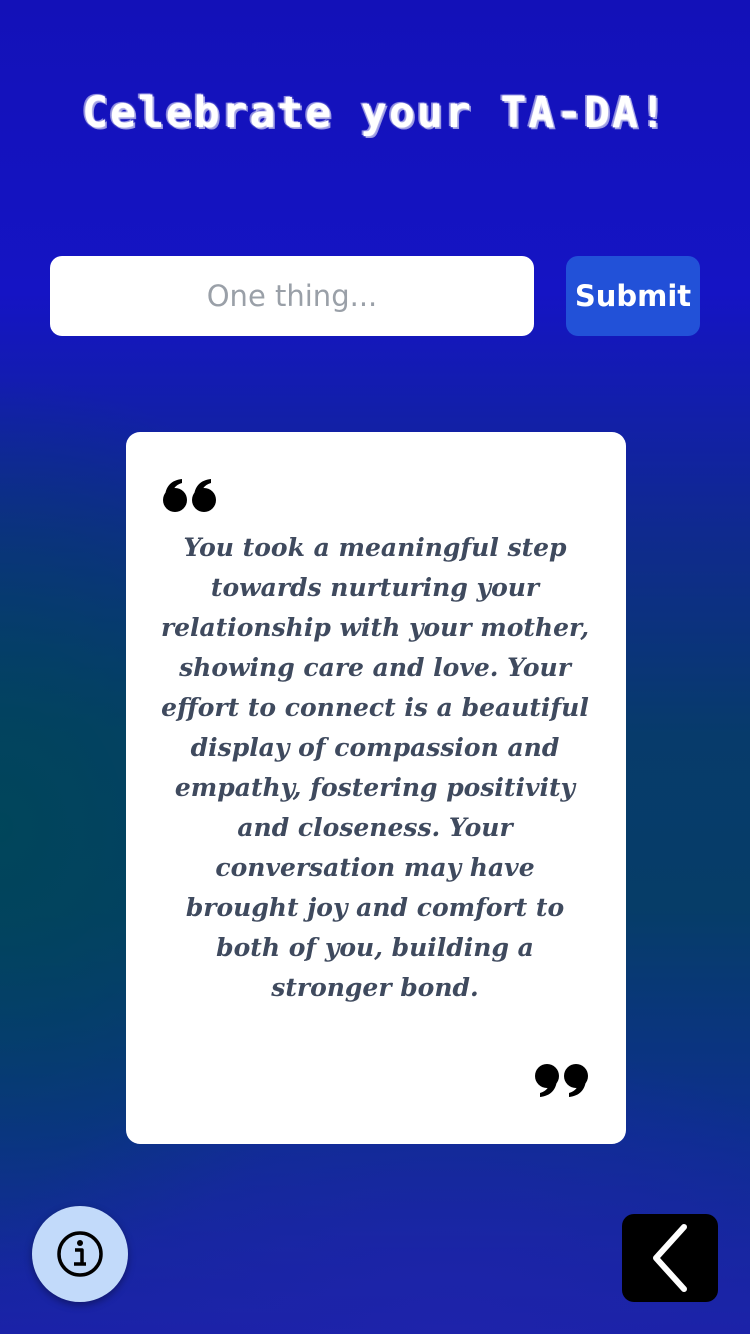 This screenshot has height=1334, width=750. Describe the element at coordinates (189, 495) in the screenshot. I see `open-quote-icon` at that location.